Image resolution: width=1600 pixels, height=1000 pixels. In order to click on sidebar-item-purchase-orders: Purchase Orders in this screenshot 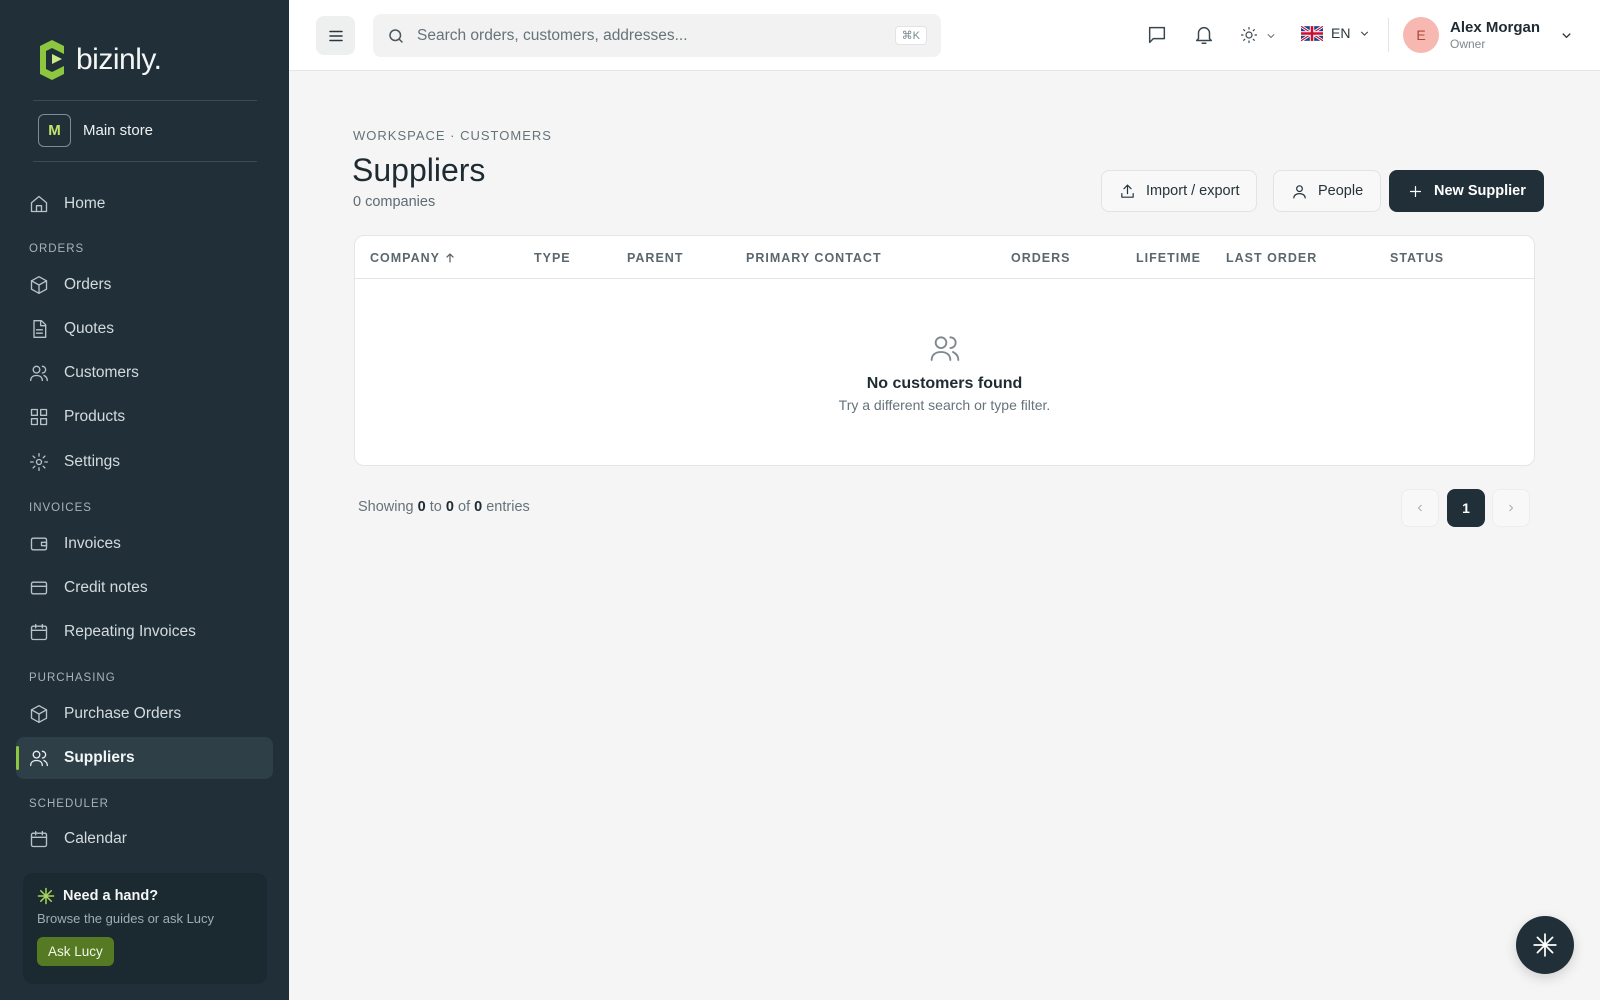, I will do `click(144, 714)`.